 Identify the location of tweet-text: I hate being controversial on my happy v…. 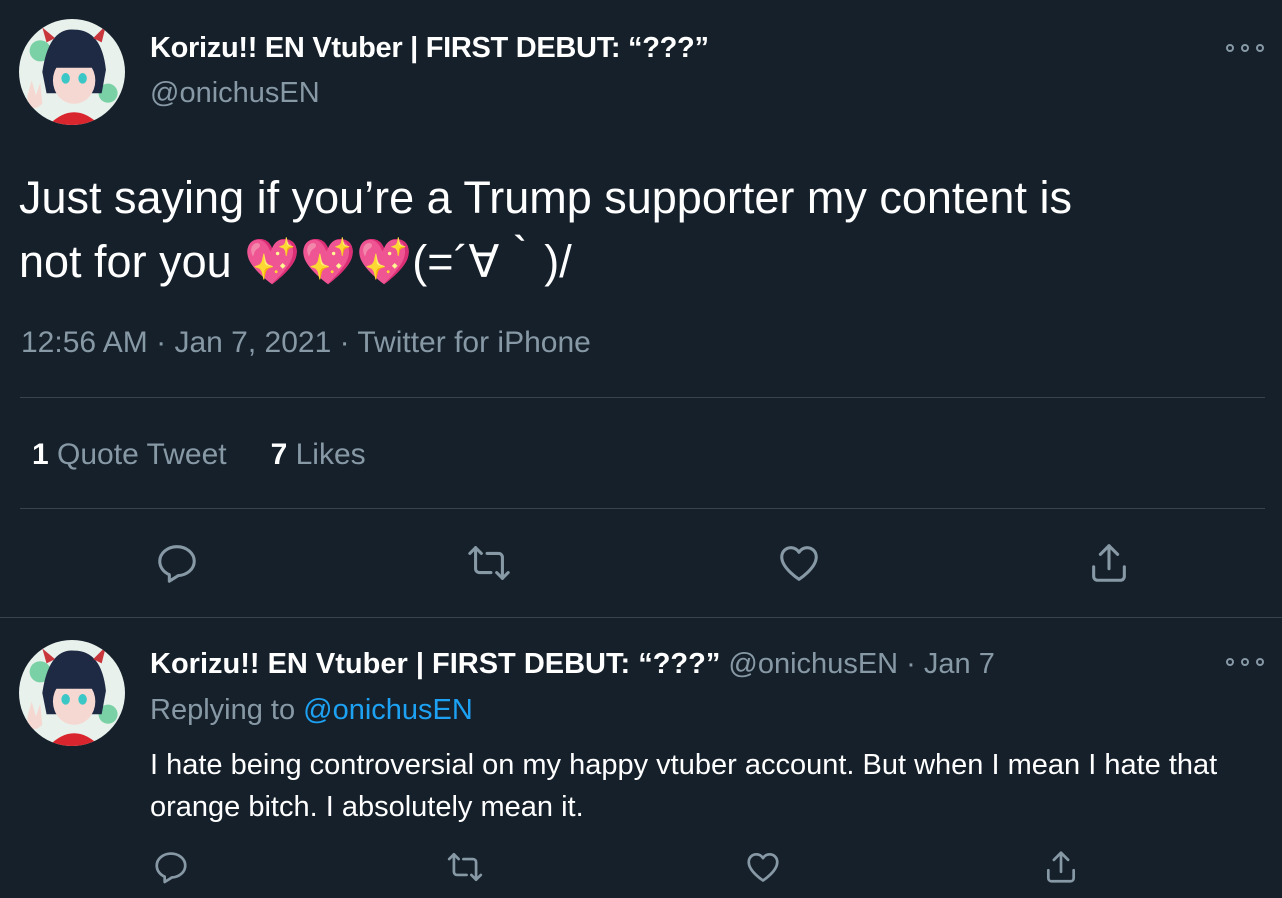
(684, 786).